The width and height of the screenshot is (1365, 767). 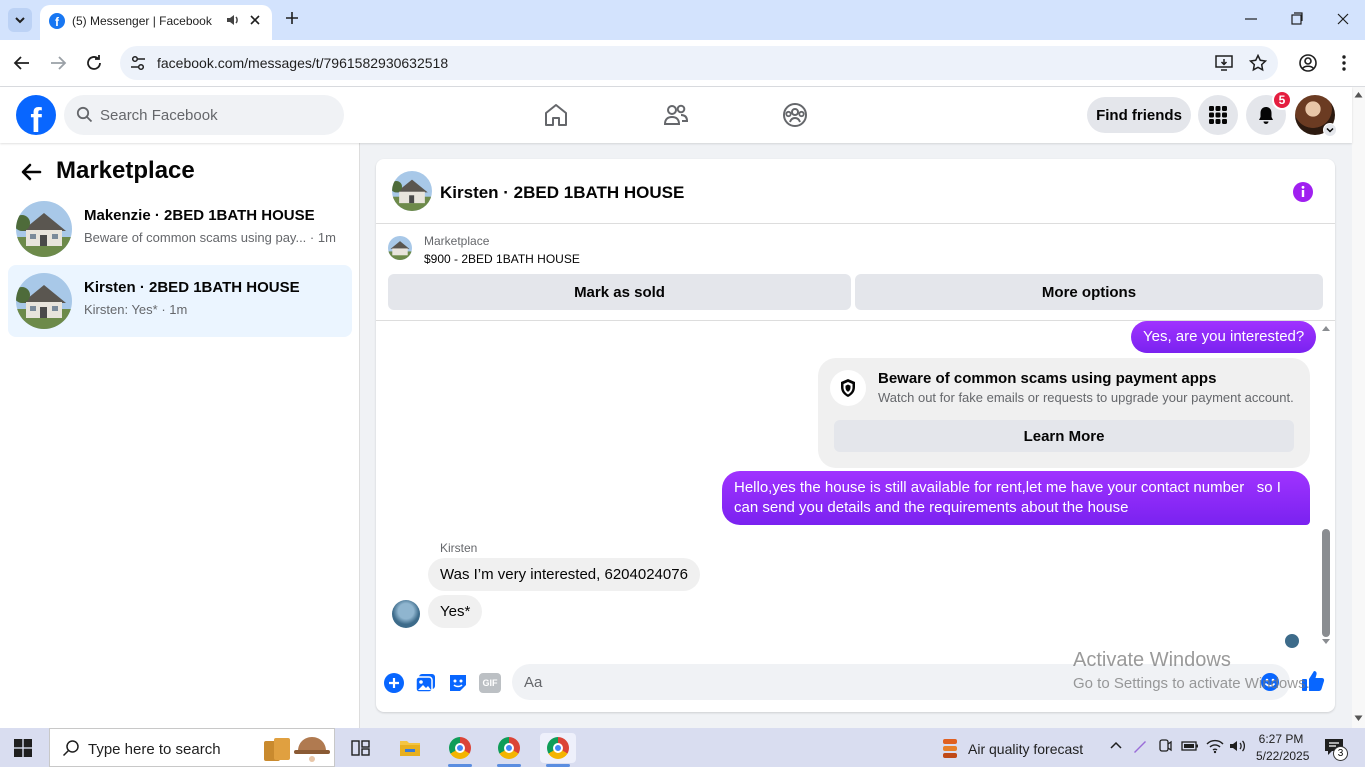 I want to click on chevron-up-icon, so click(x=1116, y=746).